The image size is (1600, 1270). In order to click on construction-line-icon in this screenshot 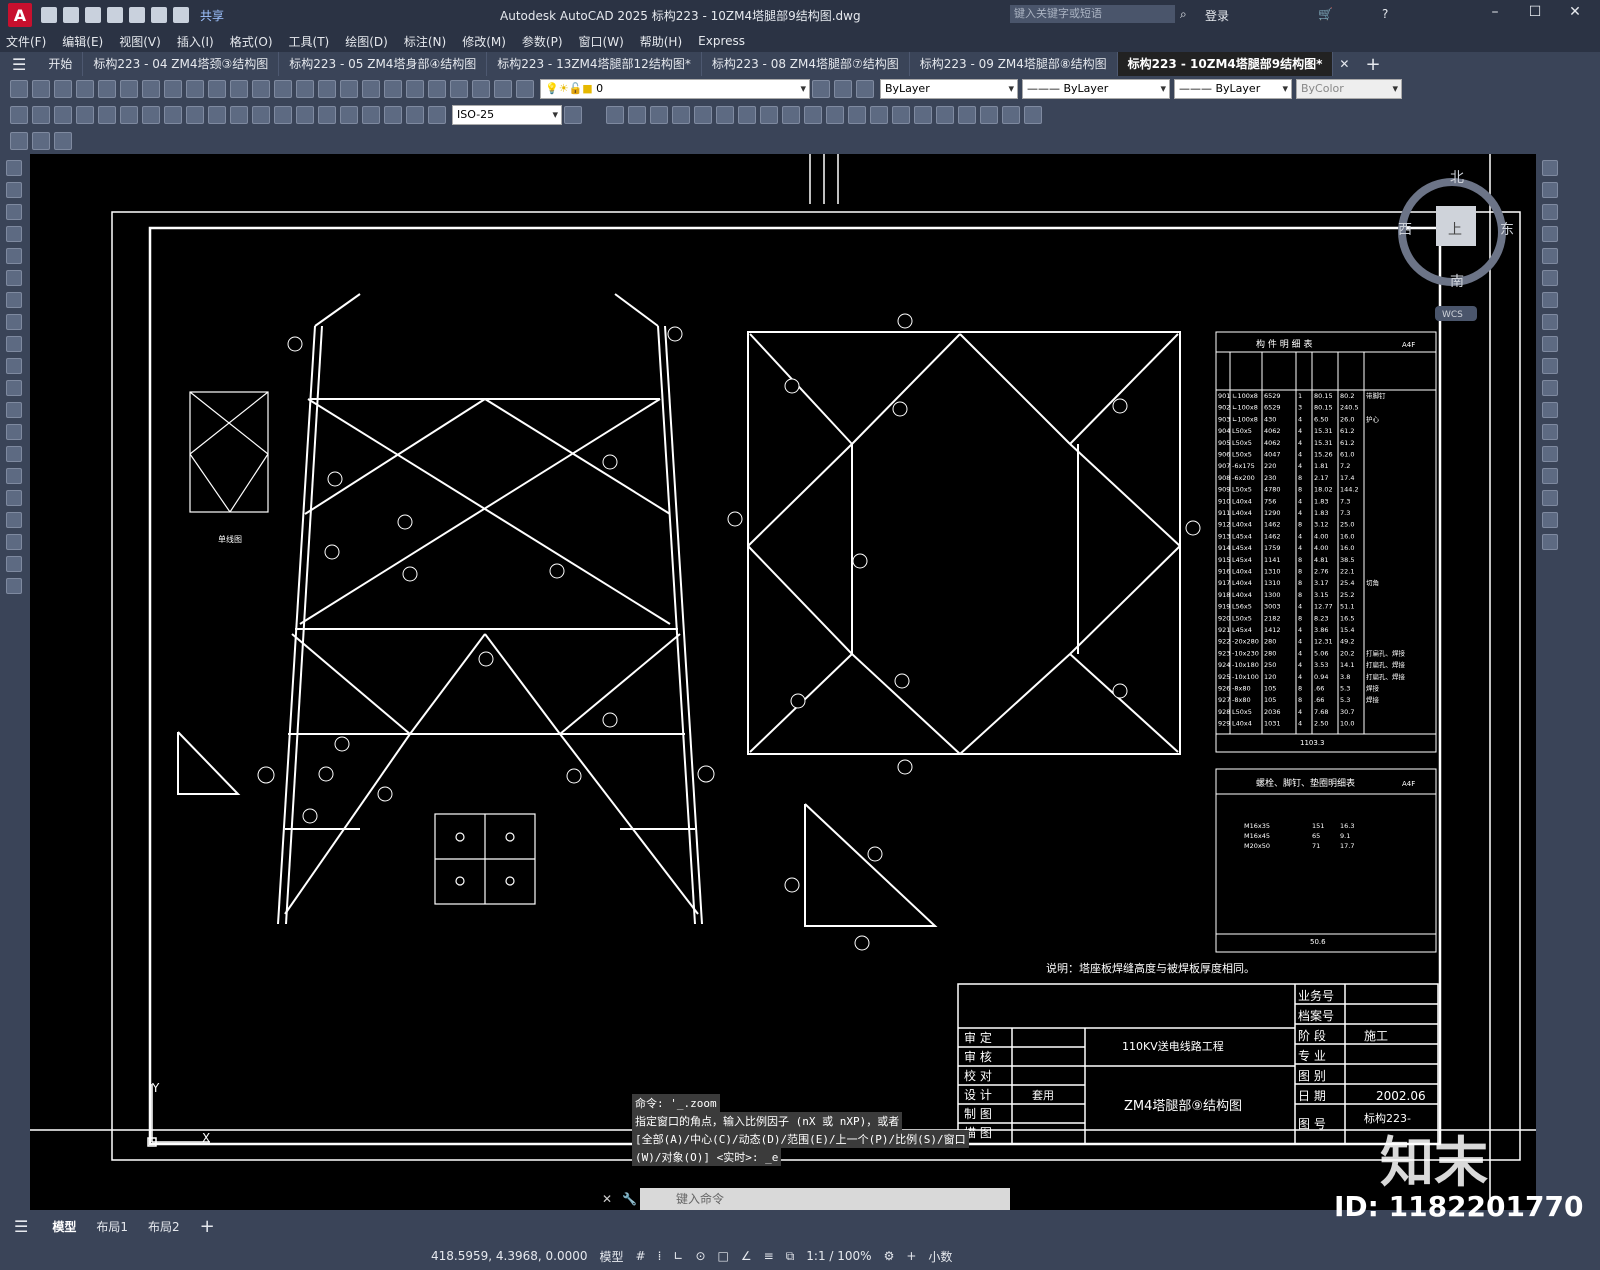, I will do `click(14, 190)`.